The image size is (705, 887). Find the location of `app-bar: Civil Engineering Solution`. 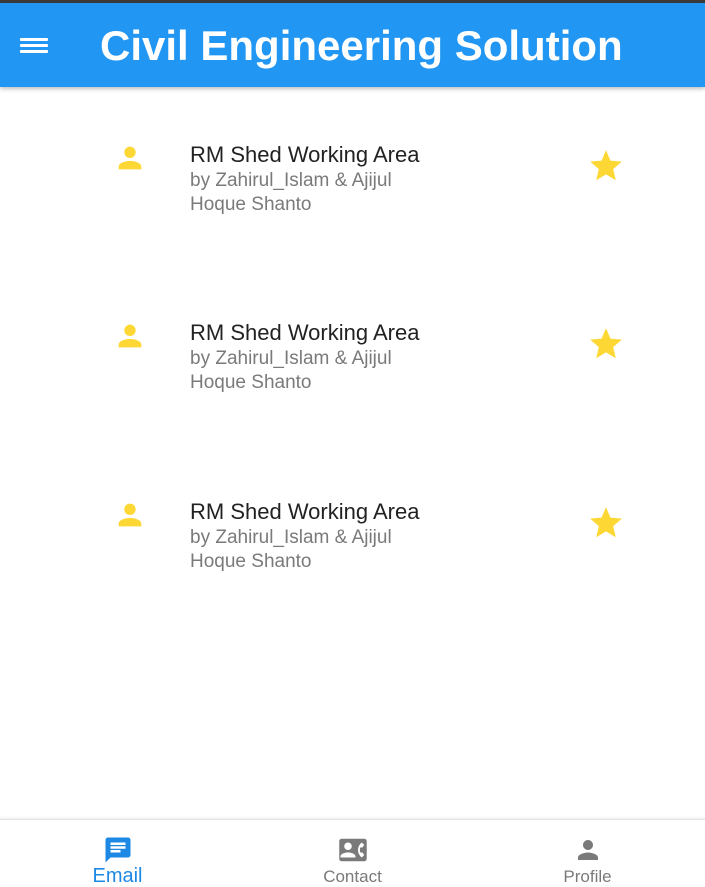

app-bar: Civil Engineering Solution is located at coordinates (352, 45).